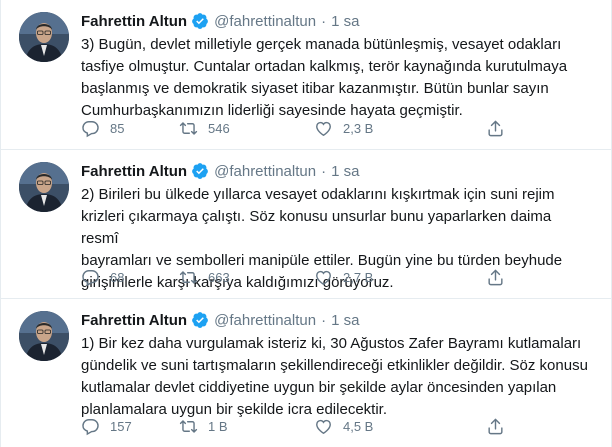  Describe the element at coordinates (358, 277) in the screenshot. I see `like-count: 2,7 B` at that location.